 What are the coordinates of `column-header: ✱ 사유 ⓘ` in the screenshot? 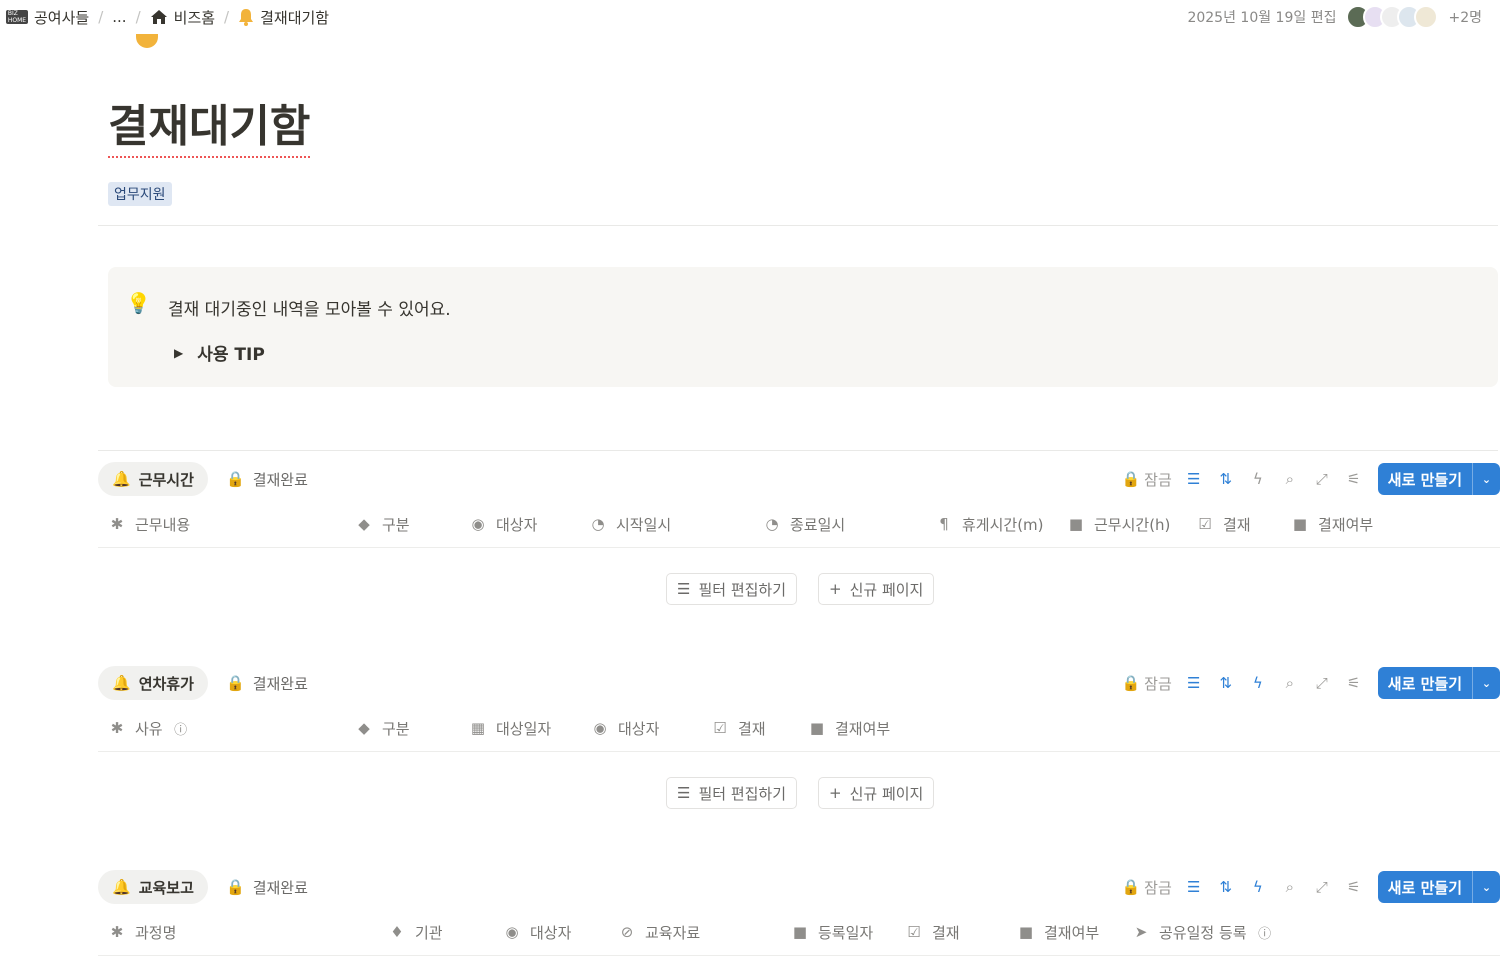 It's located at (149, 728).